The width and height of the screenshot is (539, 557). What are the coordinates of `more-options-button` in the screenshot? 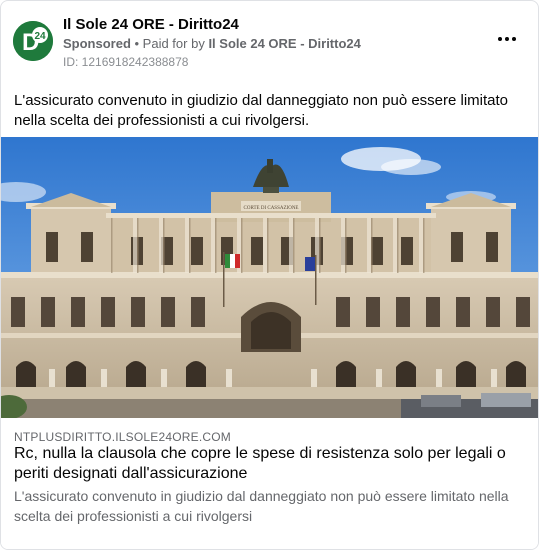 It's located at (507, 39).